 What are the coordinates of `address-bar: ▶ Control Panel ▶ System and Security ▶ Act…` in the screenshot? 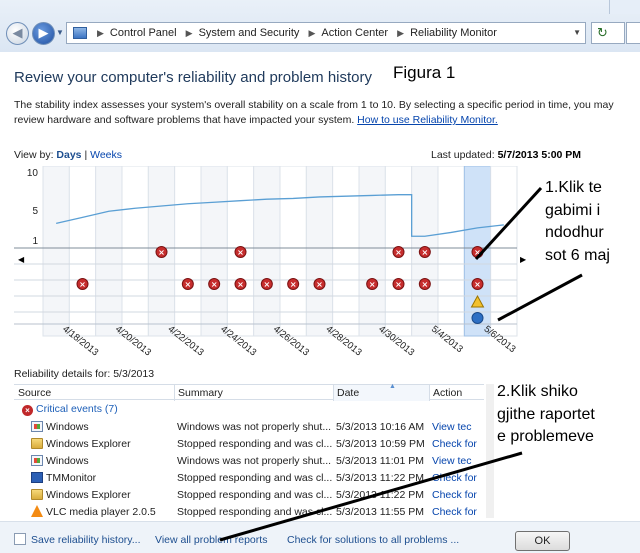 It's located at (326, 33).